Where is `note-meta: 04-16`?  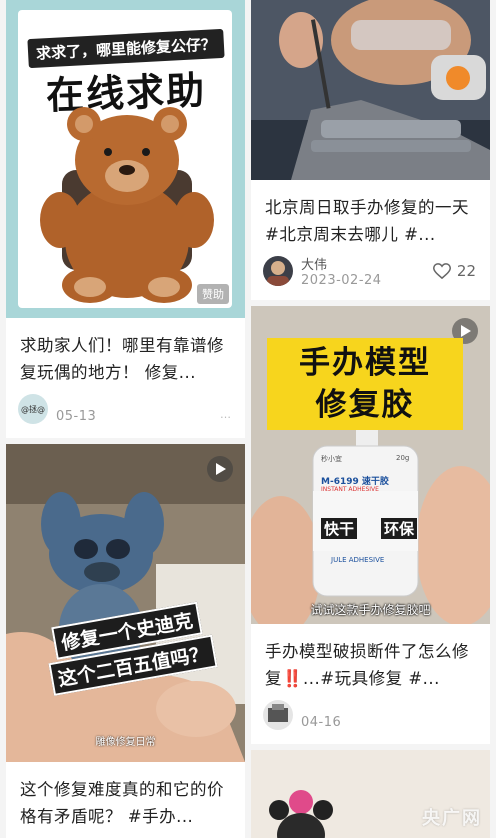 note-meta: 04-16 is located at coordinates (370, 718).